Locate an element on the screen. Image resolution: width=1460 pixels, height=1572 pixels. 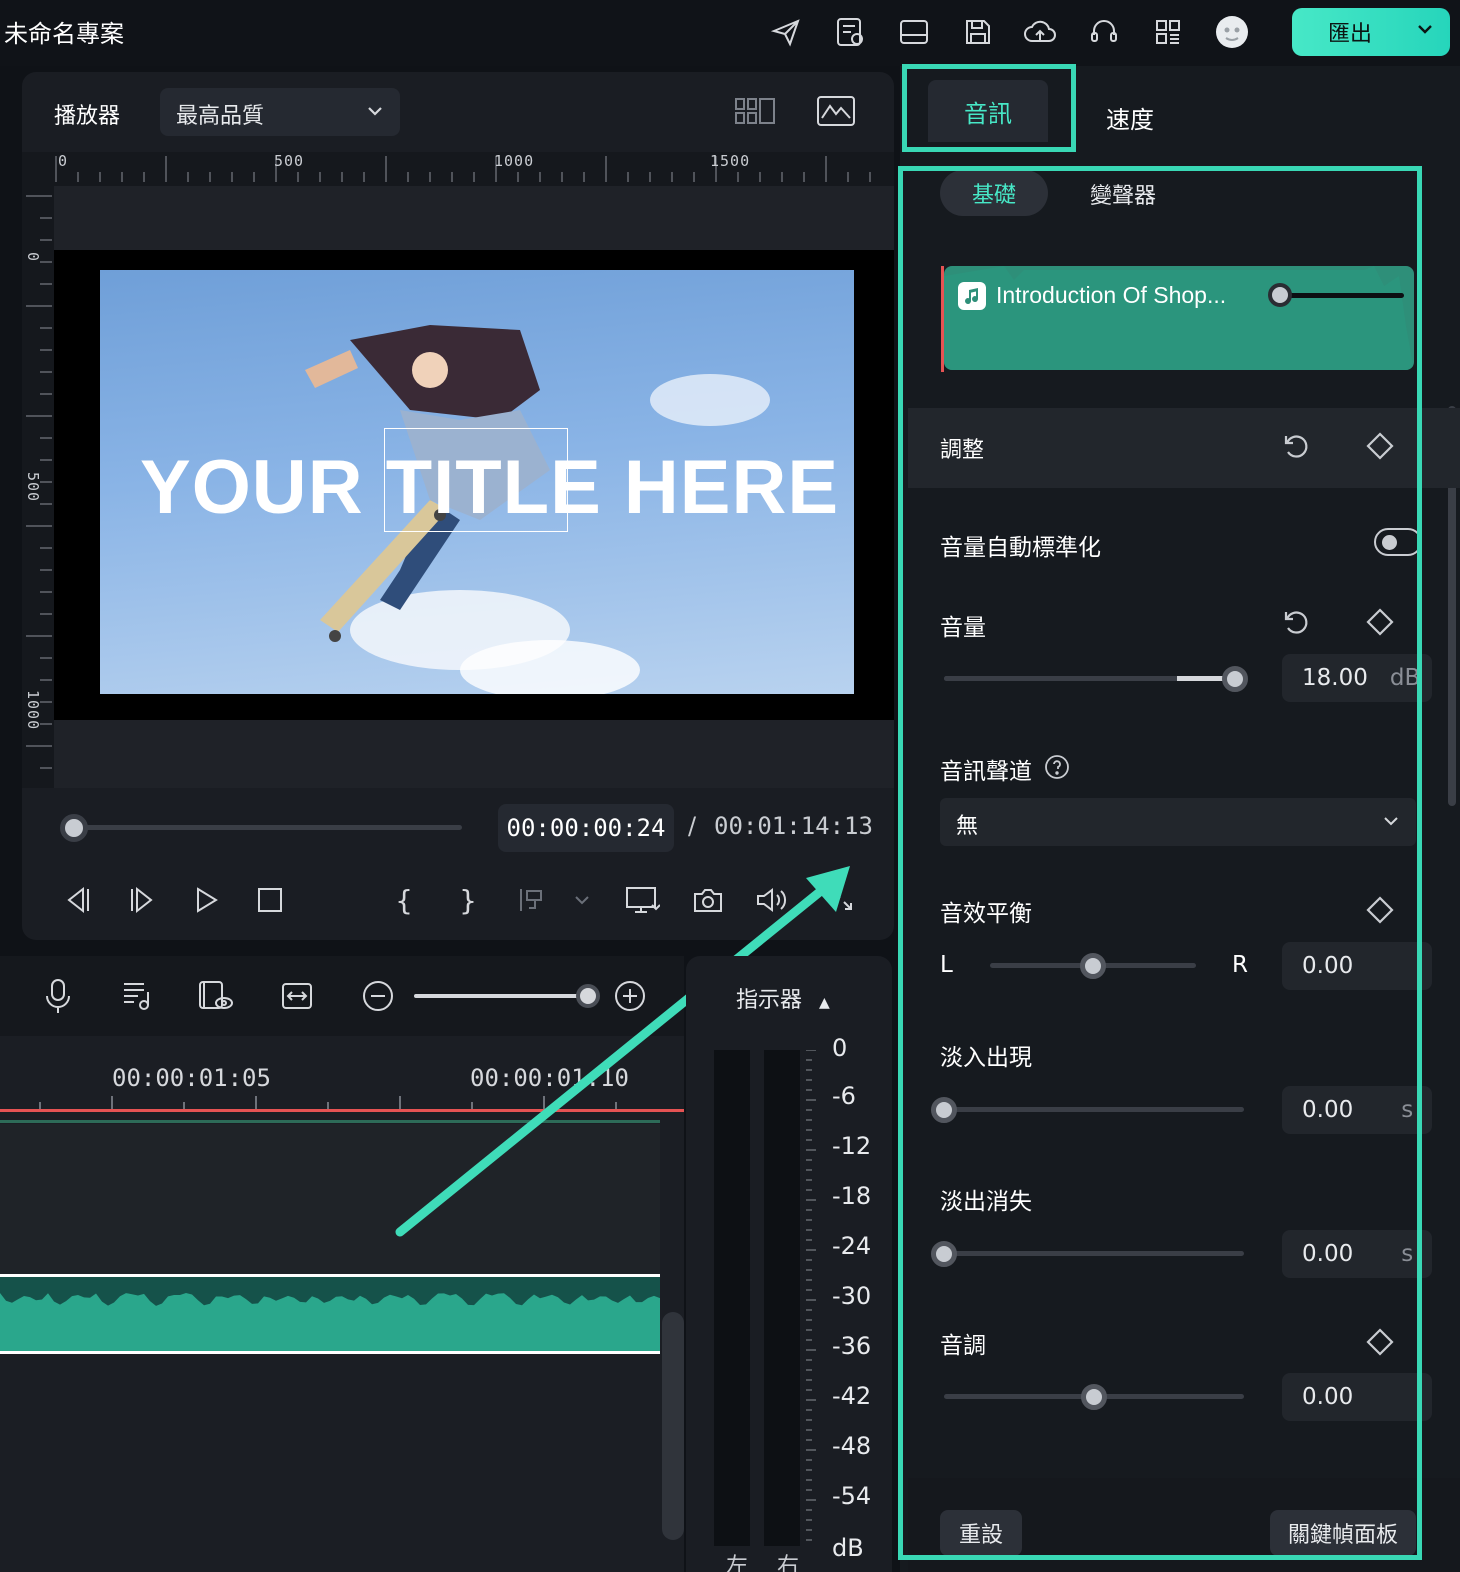
tab-speed: 速度 is located at coordinates (1130, 117).